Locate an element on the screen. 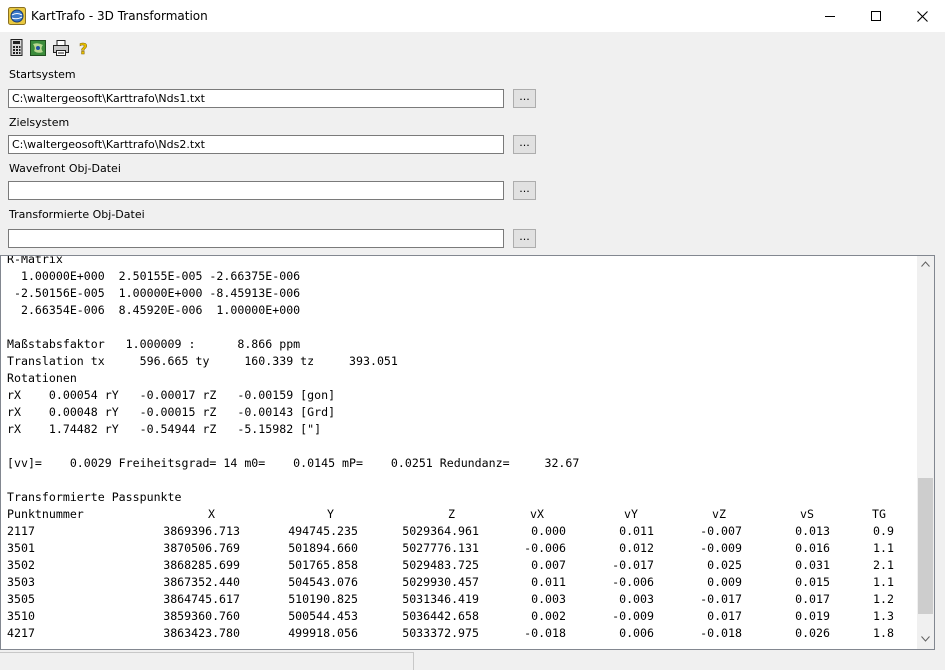 This screenshot has width=945, height=670. column-header-vx: vX is located at coordinates (537, 514).